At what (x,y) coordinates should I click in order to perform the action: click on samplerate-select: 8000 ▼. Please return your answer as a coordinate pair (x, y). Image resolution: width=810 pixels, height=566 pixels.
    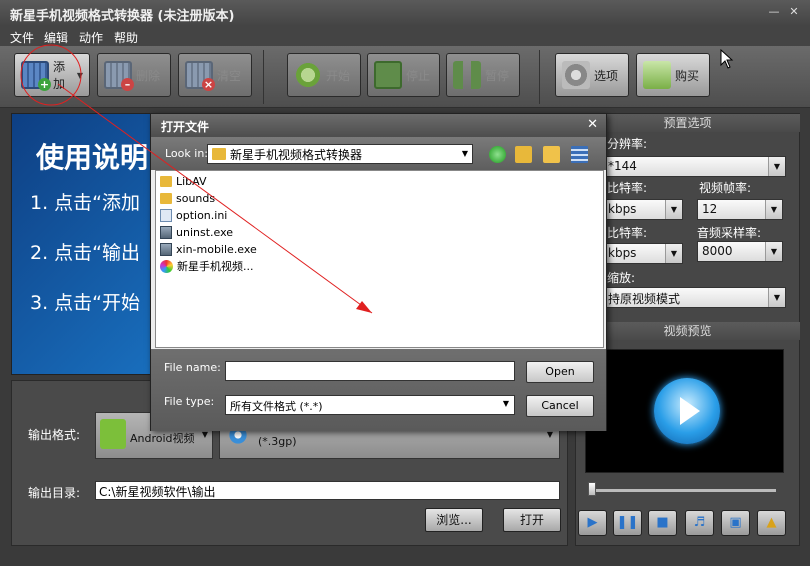
    Looking at the image, I should click on (740, 251).